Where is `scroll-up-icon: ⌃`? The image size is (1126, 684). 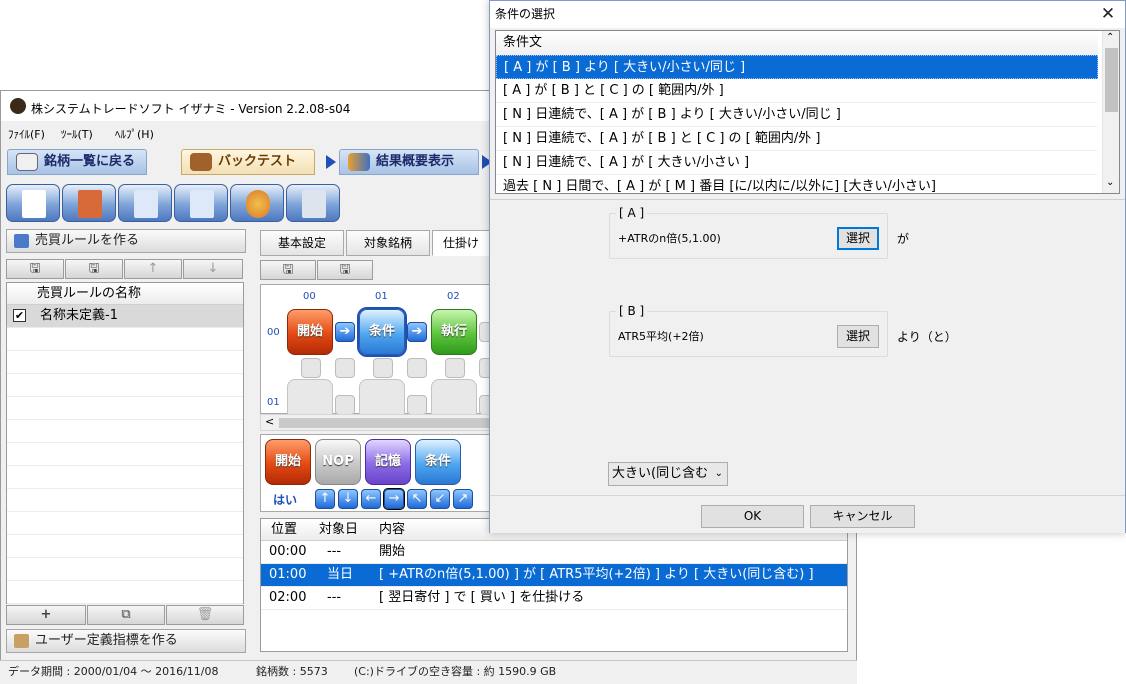
scroll-up-icon: ⌃ is located at coordinates (1110, 37).